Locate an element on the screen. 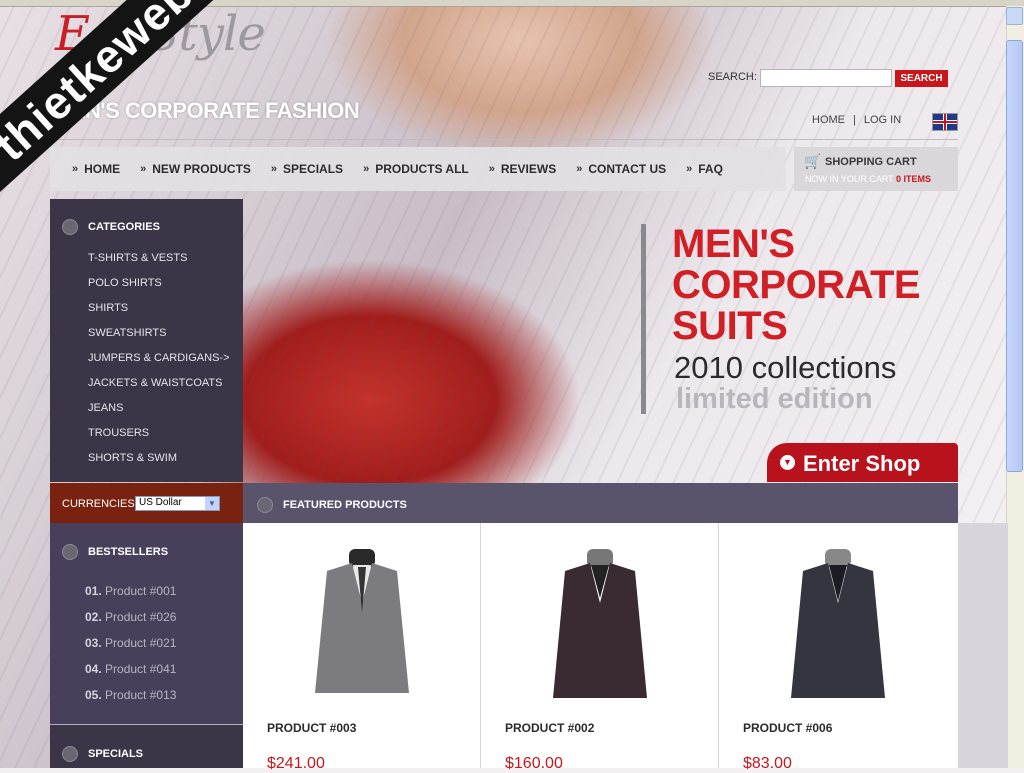  nav-item-label: REVIEWS is located at coordinates (528, 169).